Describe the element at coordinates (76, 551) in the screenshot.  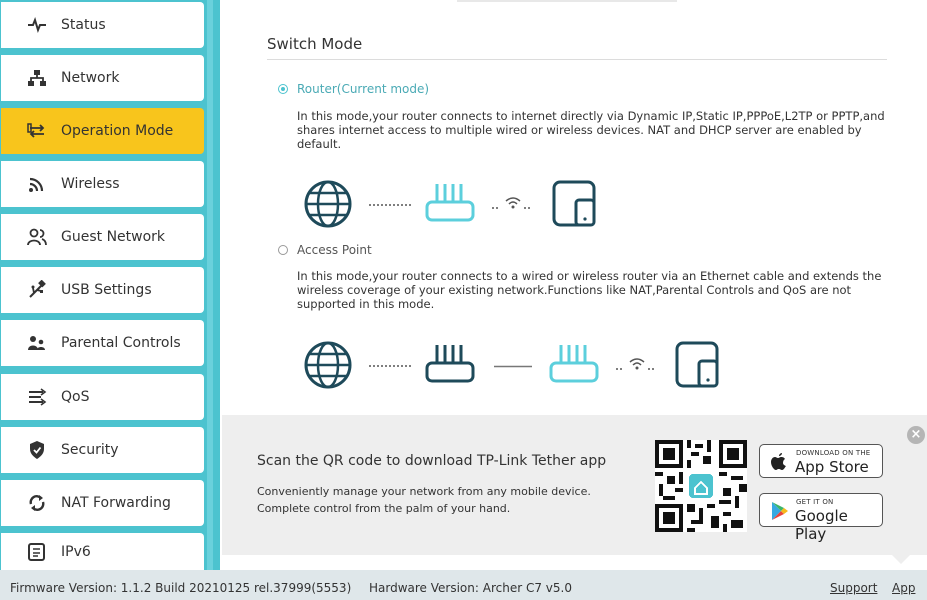
I see `sidebar-item-label: IPv6` at that location.